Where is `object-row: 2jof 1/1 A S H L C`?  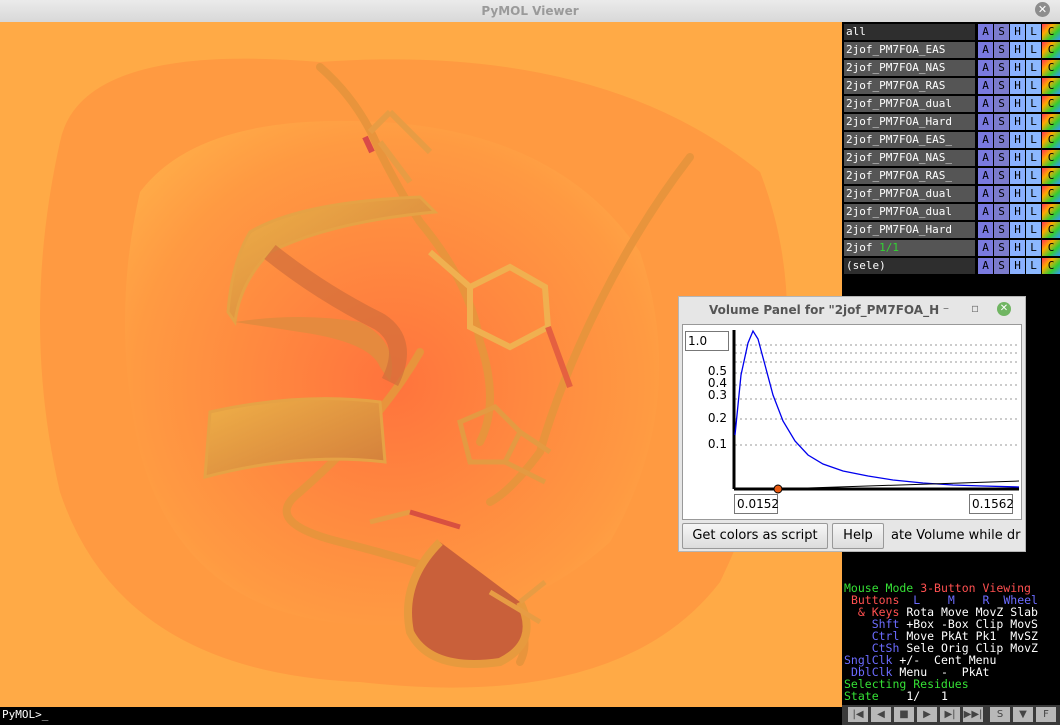 object-row: 2jof 1/1 A S H L C is located at coordinates (951, 248).